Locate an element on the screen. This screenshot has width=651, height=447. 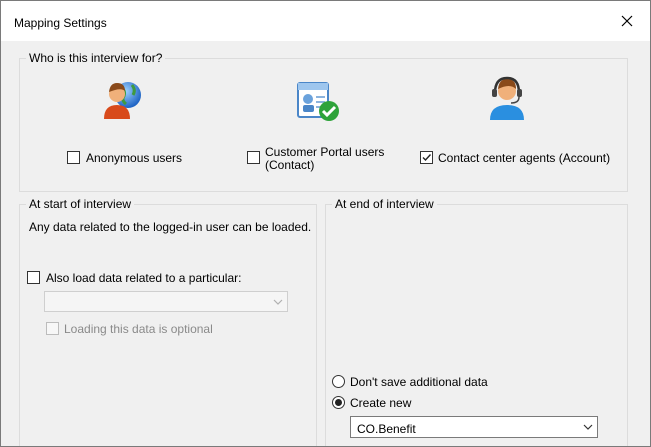
loading-optional-checkbox is located at coordinates (52, 328).